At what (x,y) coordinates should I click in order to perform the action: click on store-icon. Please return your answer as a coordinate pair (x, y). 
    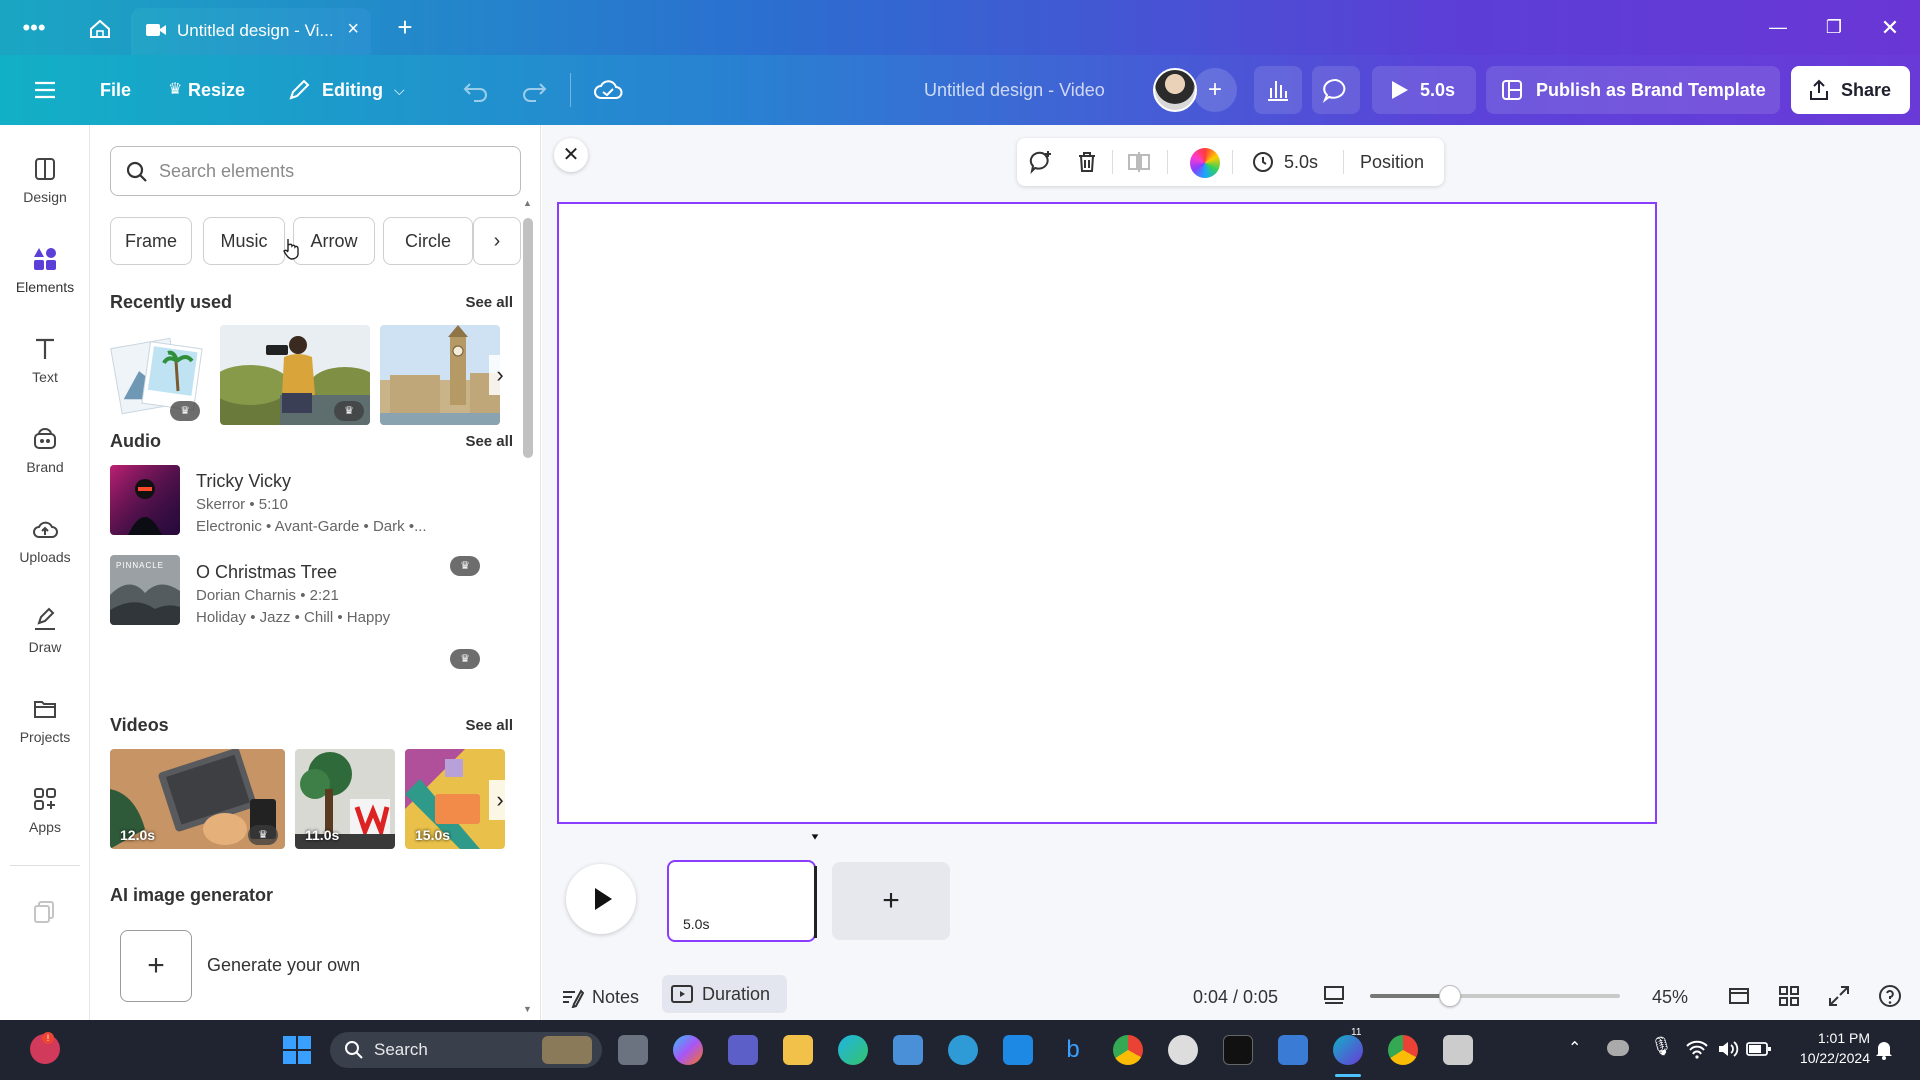
    Looking at the image, I should click on (1293, 1050).